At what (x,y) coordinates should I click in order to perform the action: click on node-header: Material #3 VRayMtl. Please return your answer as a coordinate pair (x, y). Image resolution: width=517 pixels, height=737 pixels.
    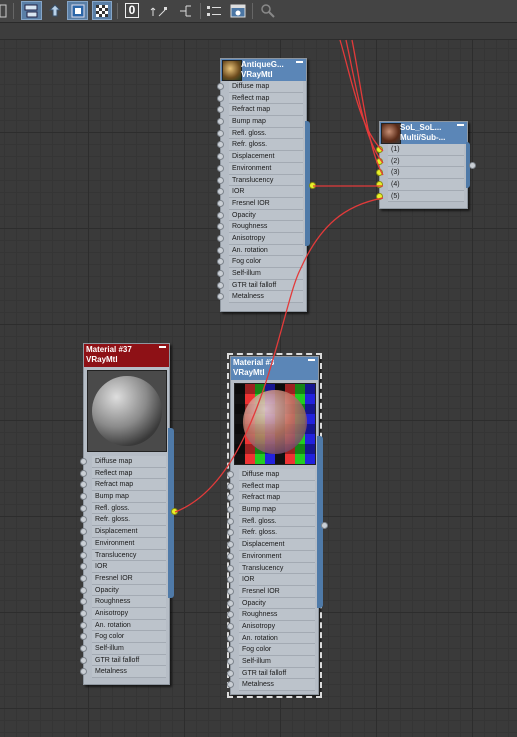
    Looking at the image, I should click on (274, 368).